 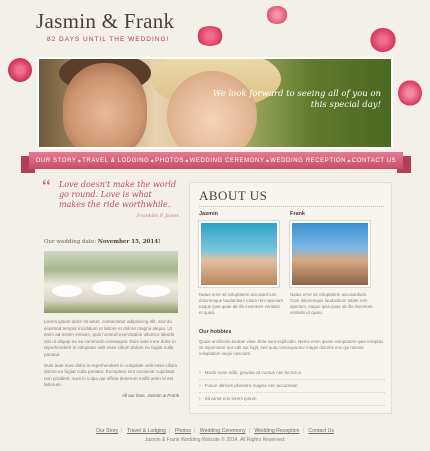 I want to click on quote-author: Franklin P. Jones, so click(x=157, y=216).